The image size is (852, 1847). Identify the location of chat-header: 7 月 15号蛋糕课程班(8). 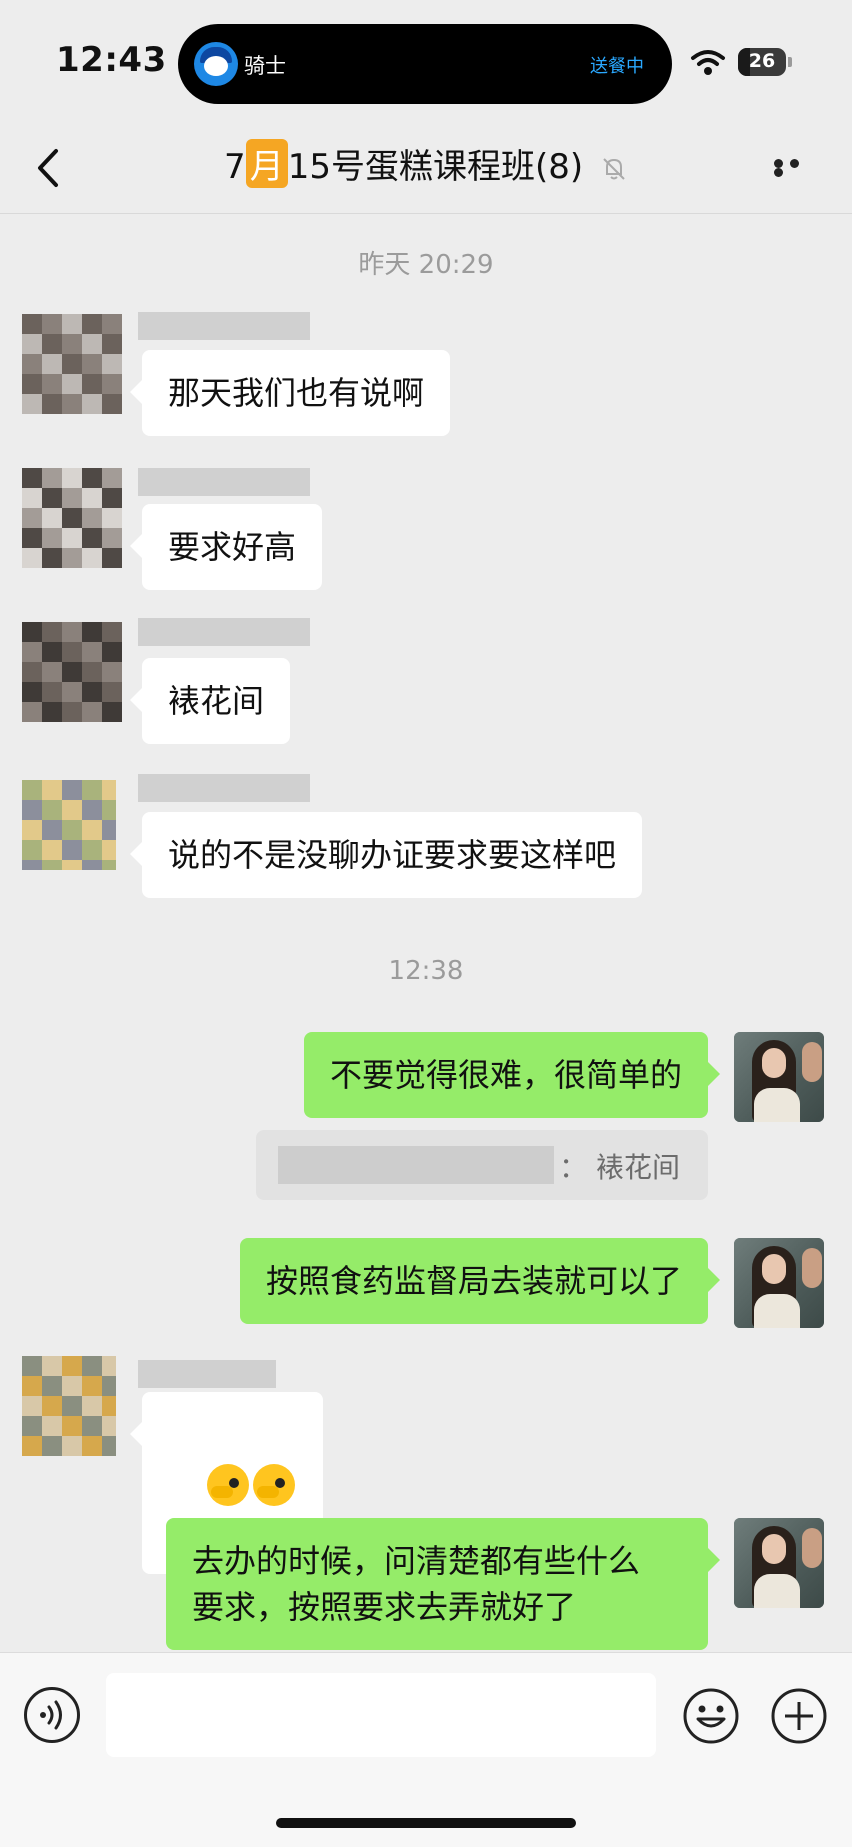
(426, 169).